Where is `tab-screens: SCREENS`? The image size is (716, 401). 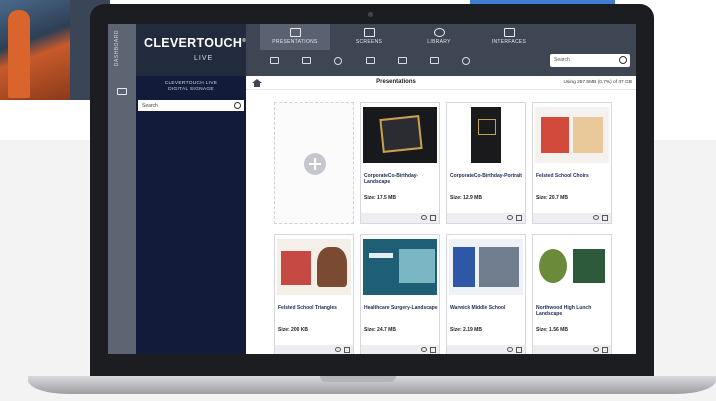 tab-screens: SCREENS is located at coordinates (369, 37).